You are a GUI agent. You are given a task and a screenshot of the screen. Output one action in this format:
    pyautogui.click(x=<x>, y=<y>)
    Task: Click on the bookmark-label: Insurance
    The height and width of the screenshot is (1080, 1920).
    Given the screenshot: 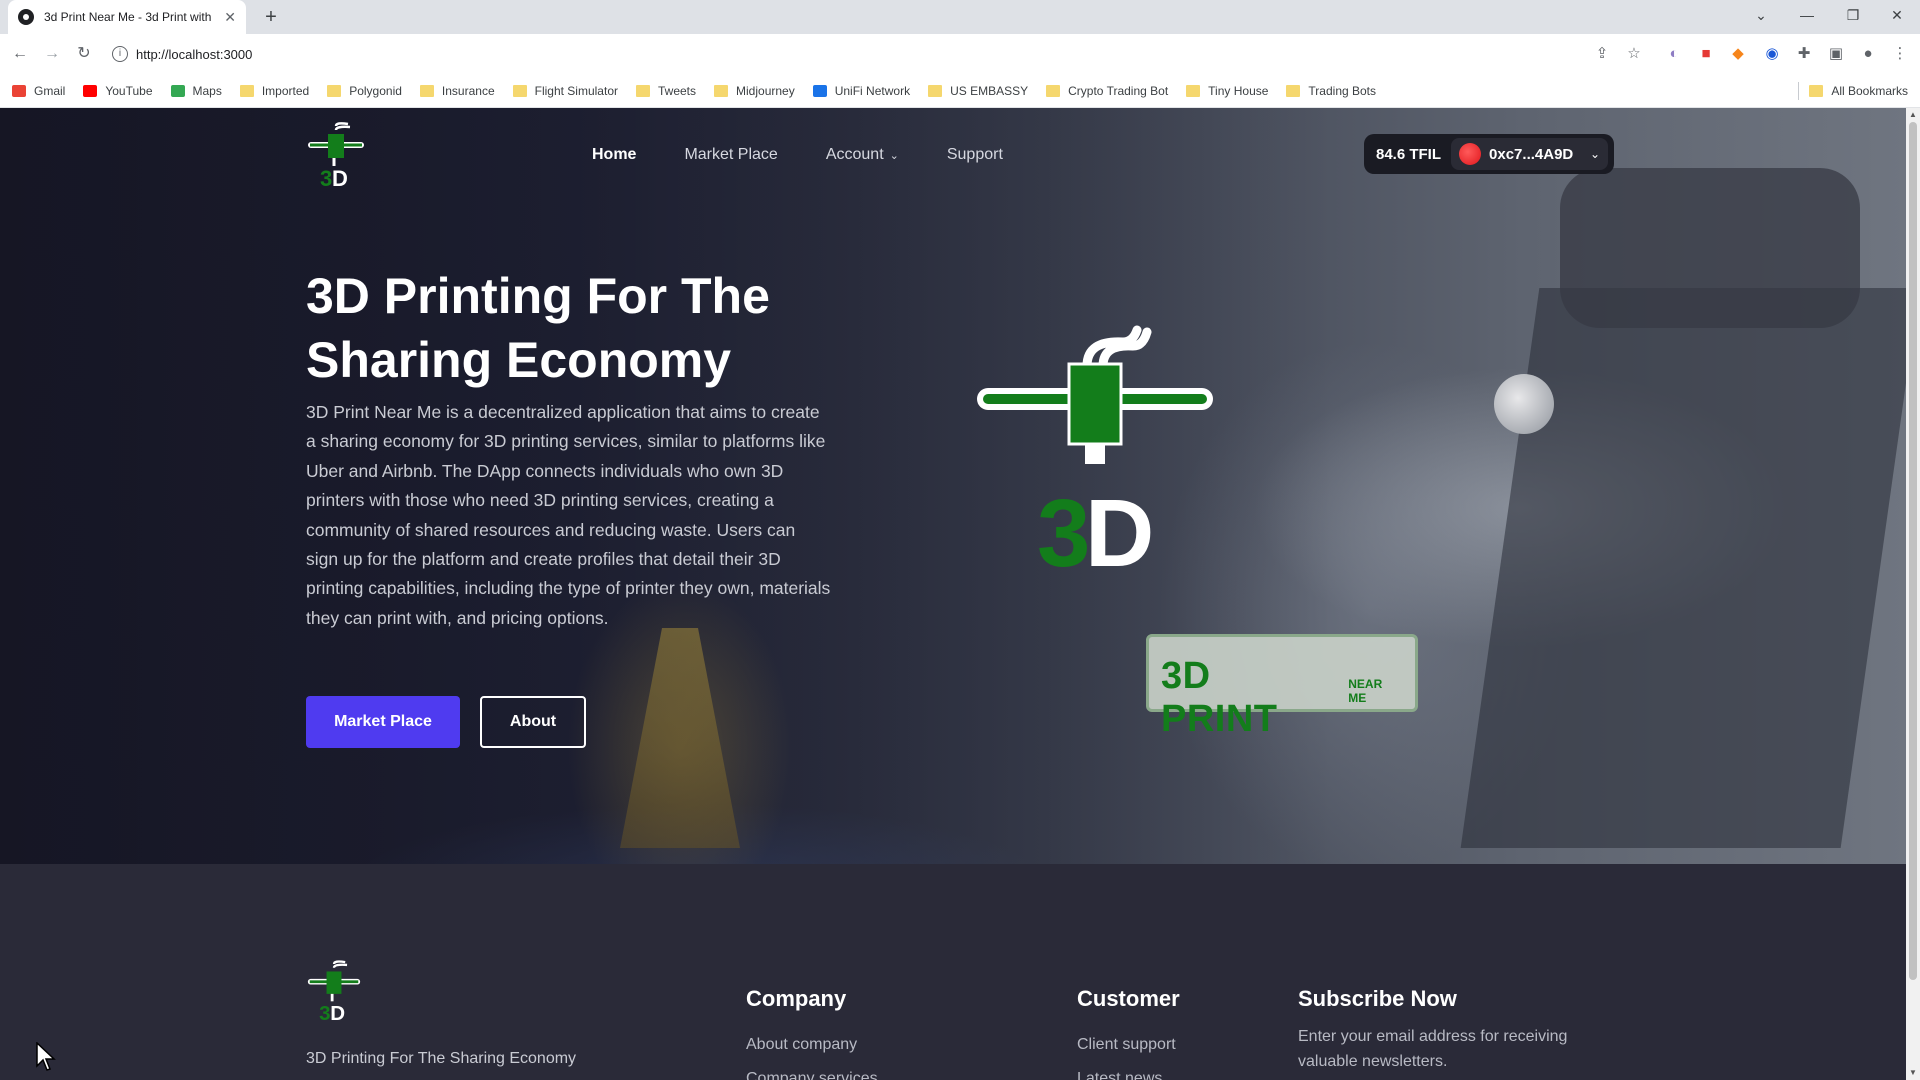 What is the action you would take?
    pyautogui.click(x=468, y=90)
    